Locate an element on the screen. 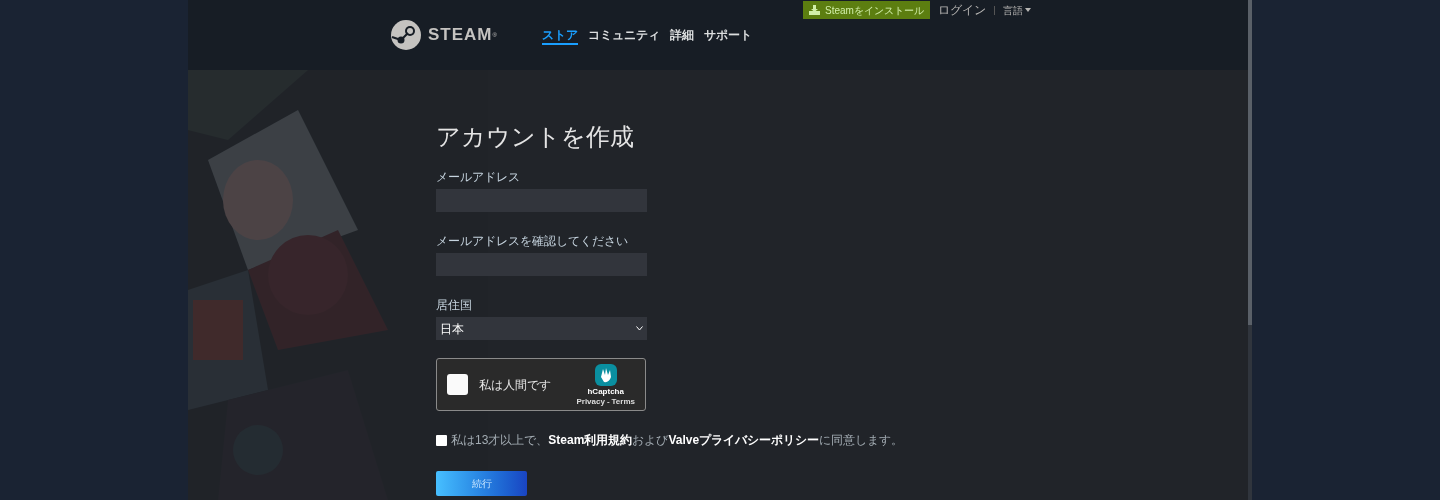 The image size is (1440, 500). terms-link: Terms is located at coordinates (623, 401).